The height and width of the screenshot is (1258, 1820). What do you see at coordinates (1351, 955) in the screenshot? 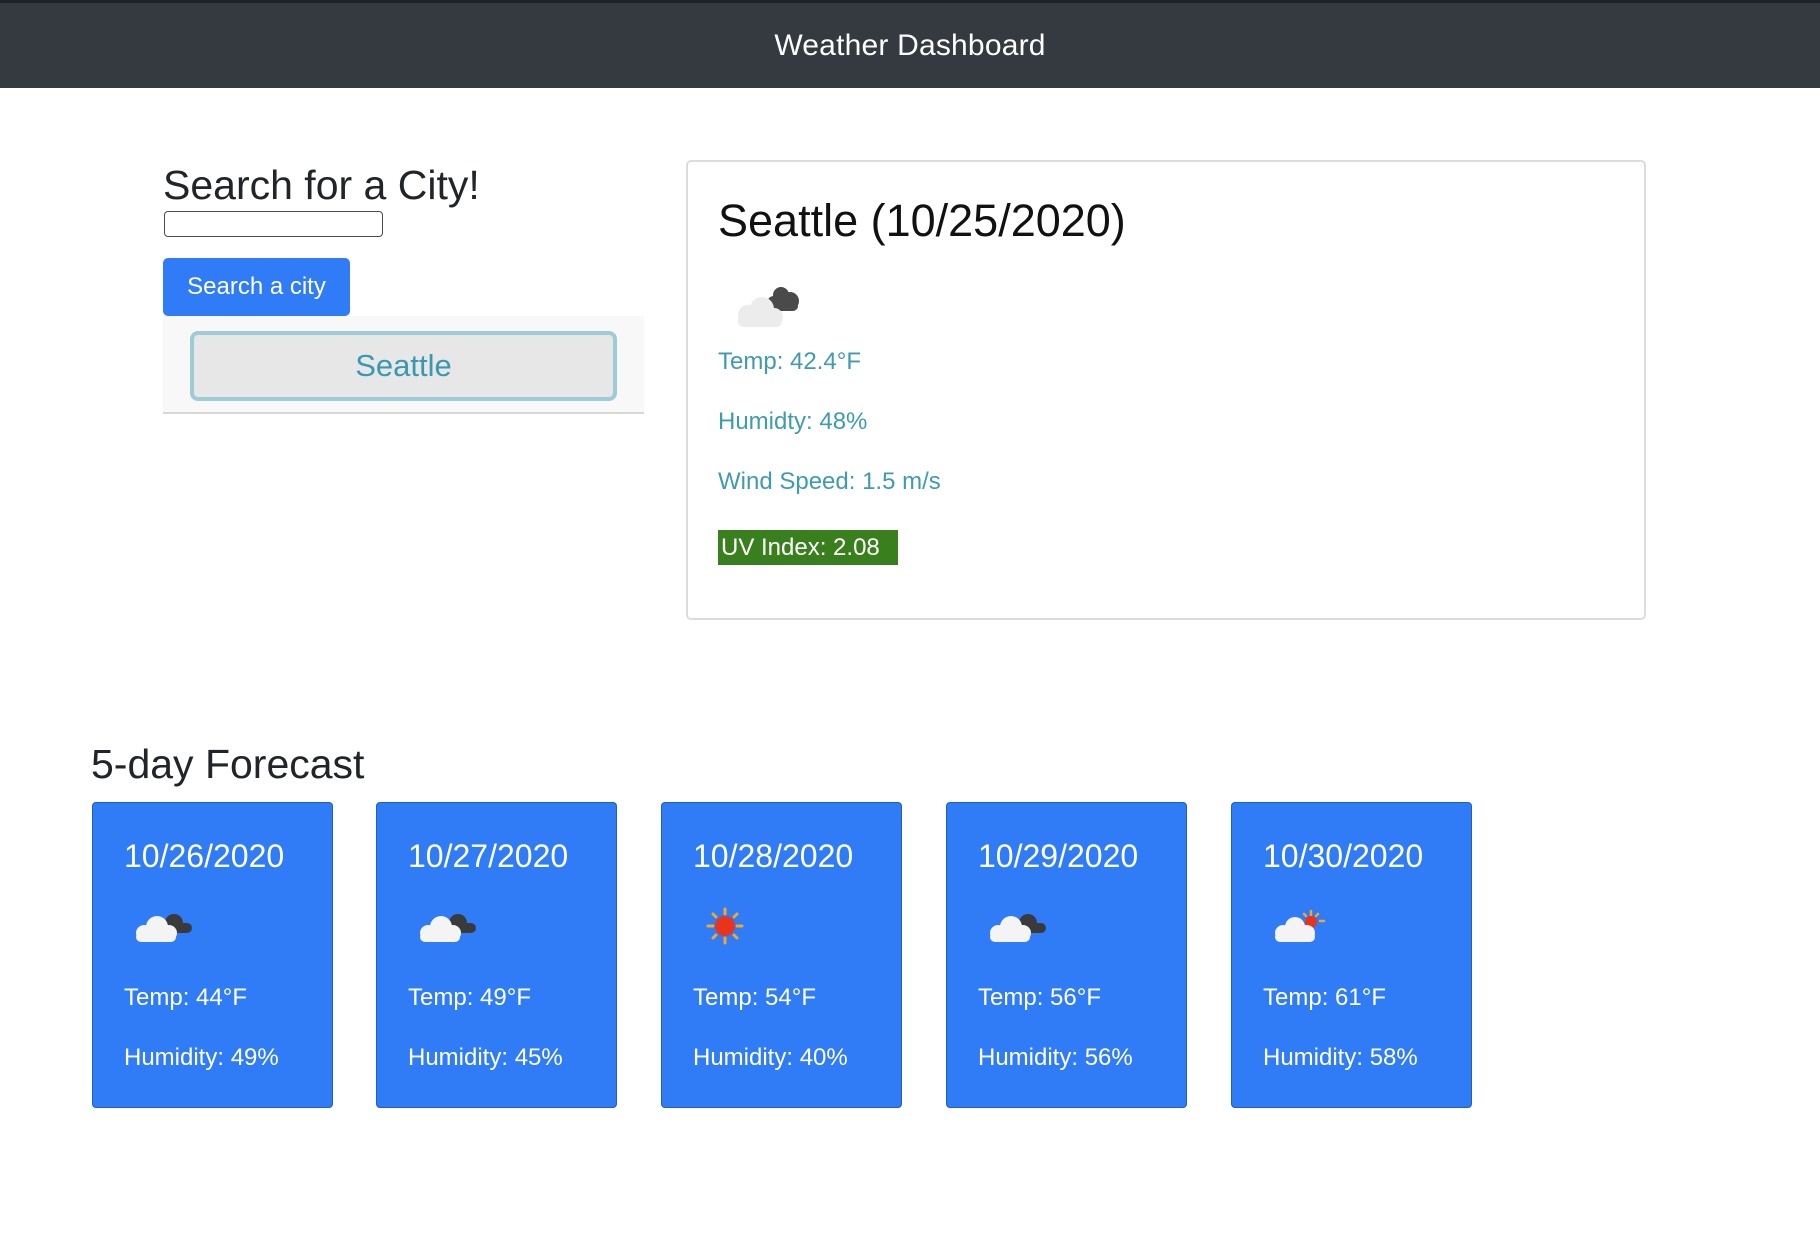
I see `forecast-card: 10/30/2020 Temp: 61°F Humidity: 58%` at bounding box center [1351, 955].